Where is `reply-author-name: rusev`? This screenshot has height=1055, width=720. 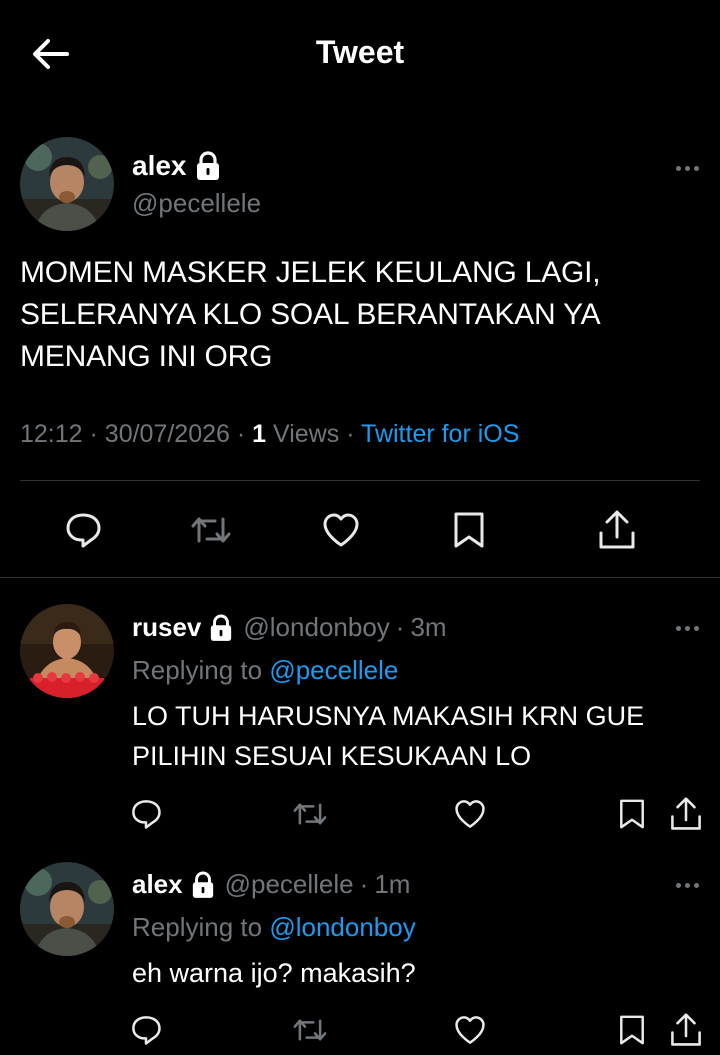 reply-author-name: rusev is located at coordinates (167, 627).